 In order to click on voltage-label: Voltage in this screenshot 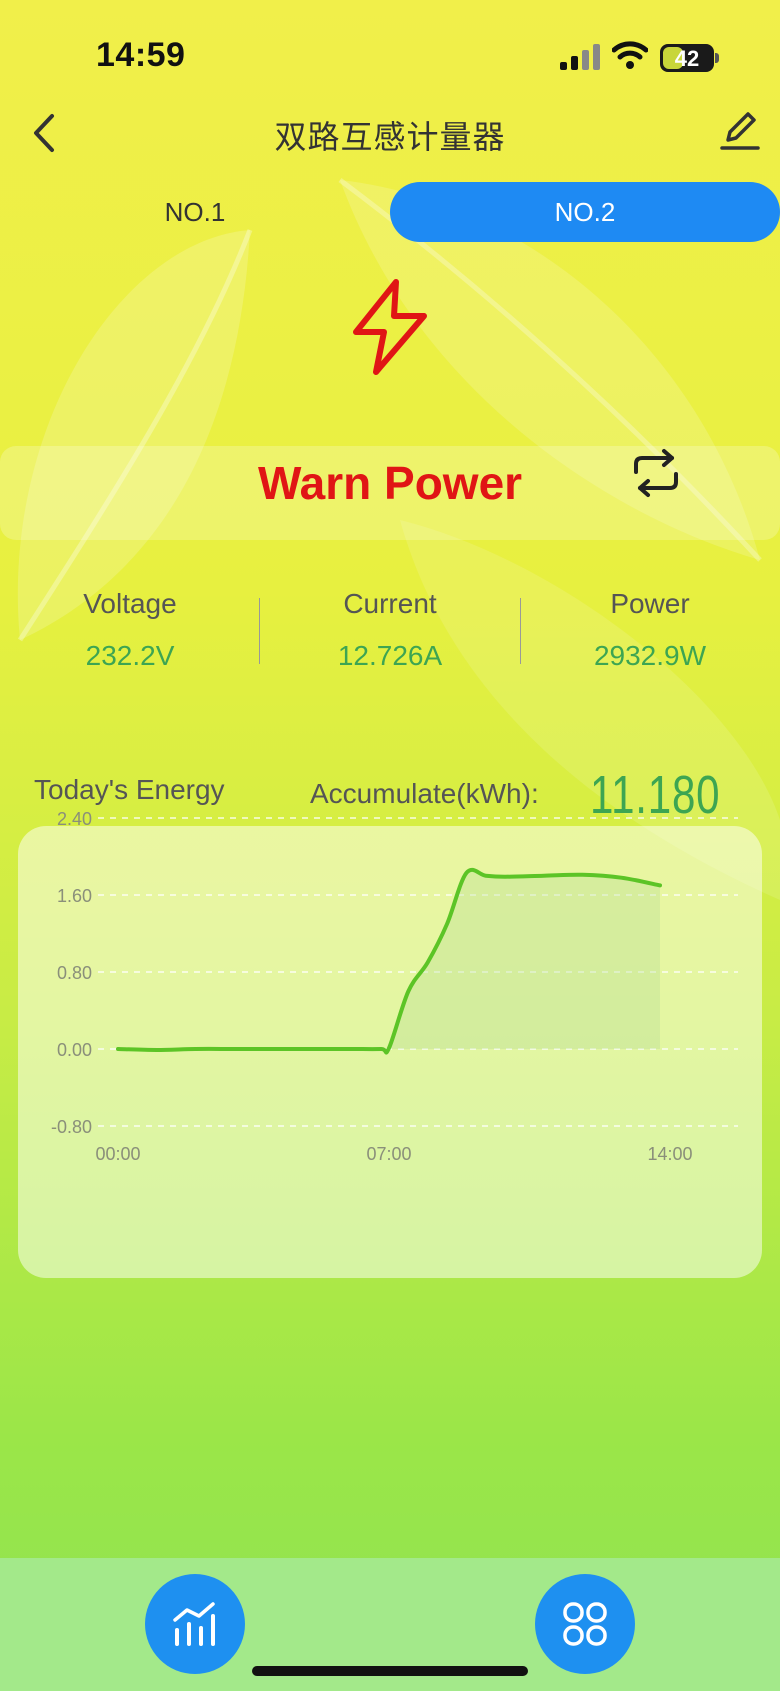, I will do `click(130, 603)`.